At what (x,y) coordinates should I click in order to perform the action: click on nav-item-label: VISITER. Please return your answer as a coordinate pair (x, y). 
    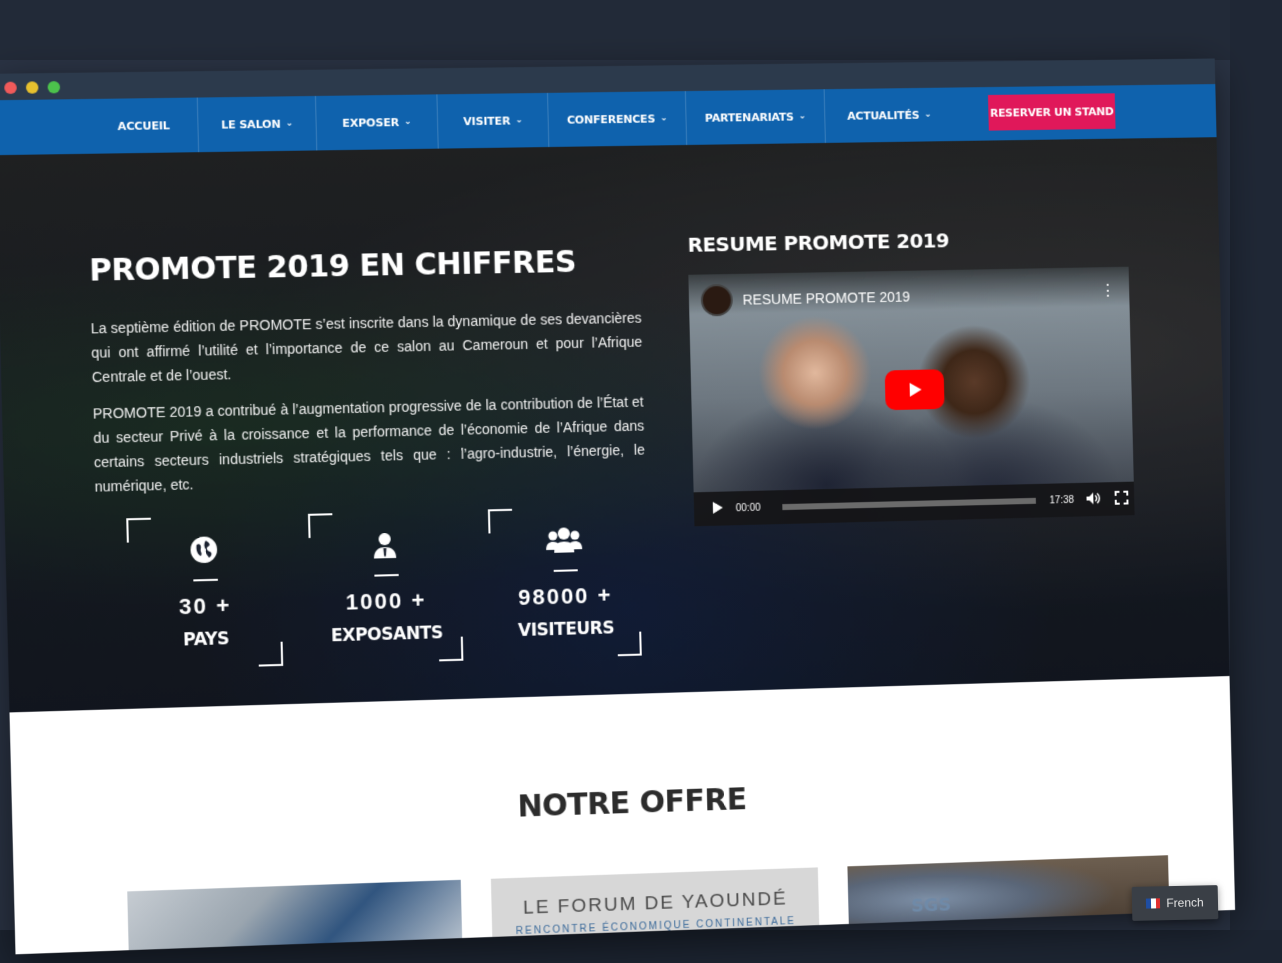
    Looking at the image, I should click on (487, 120).